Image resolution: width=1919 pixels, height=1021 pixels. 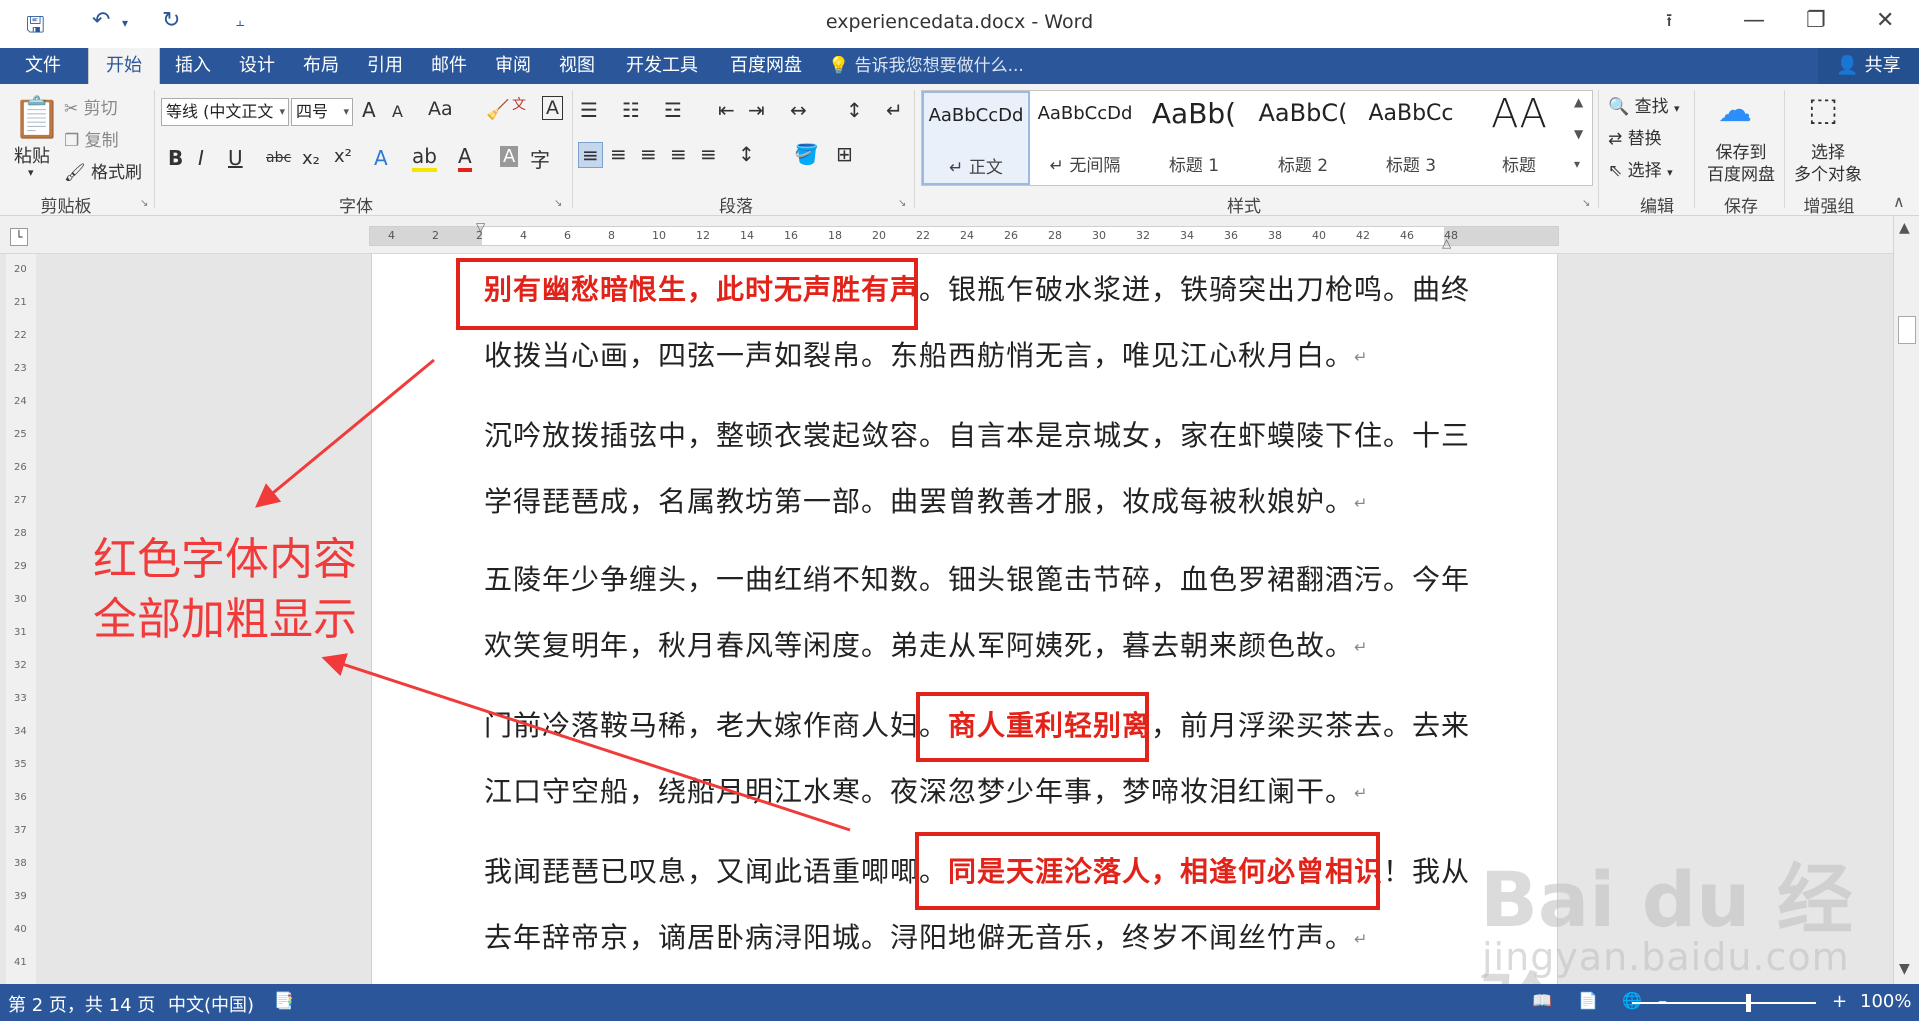 What do you see at coordinates (81, 1004) in the screenshot?
I see `page-count: 第 2 页，共 14 页` at bounding box center [81, 1004].